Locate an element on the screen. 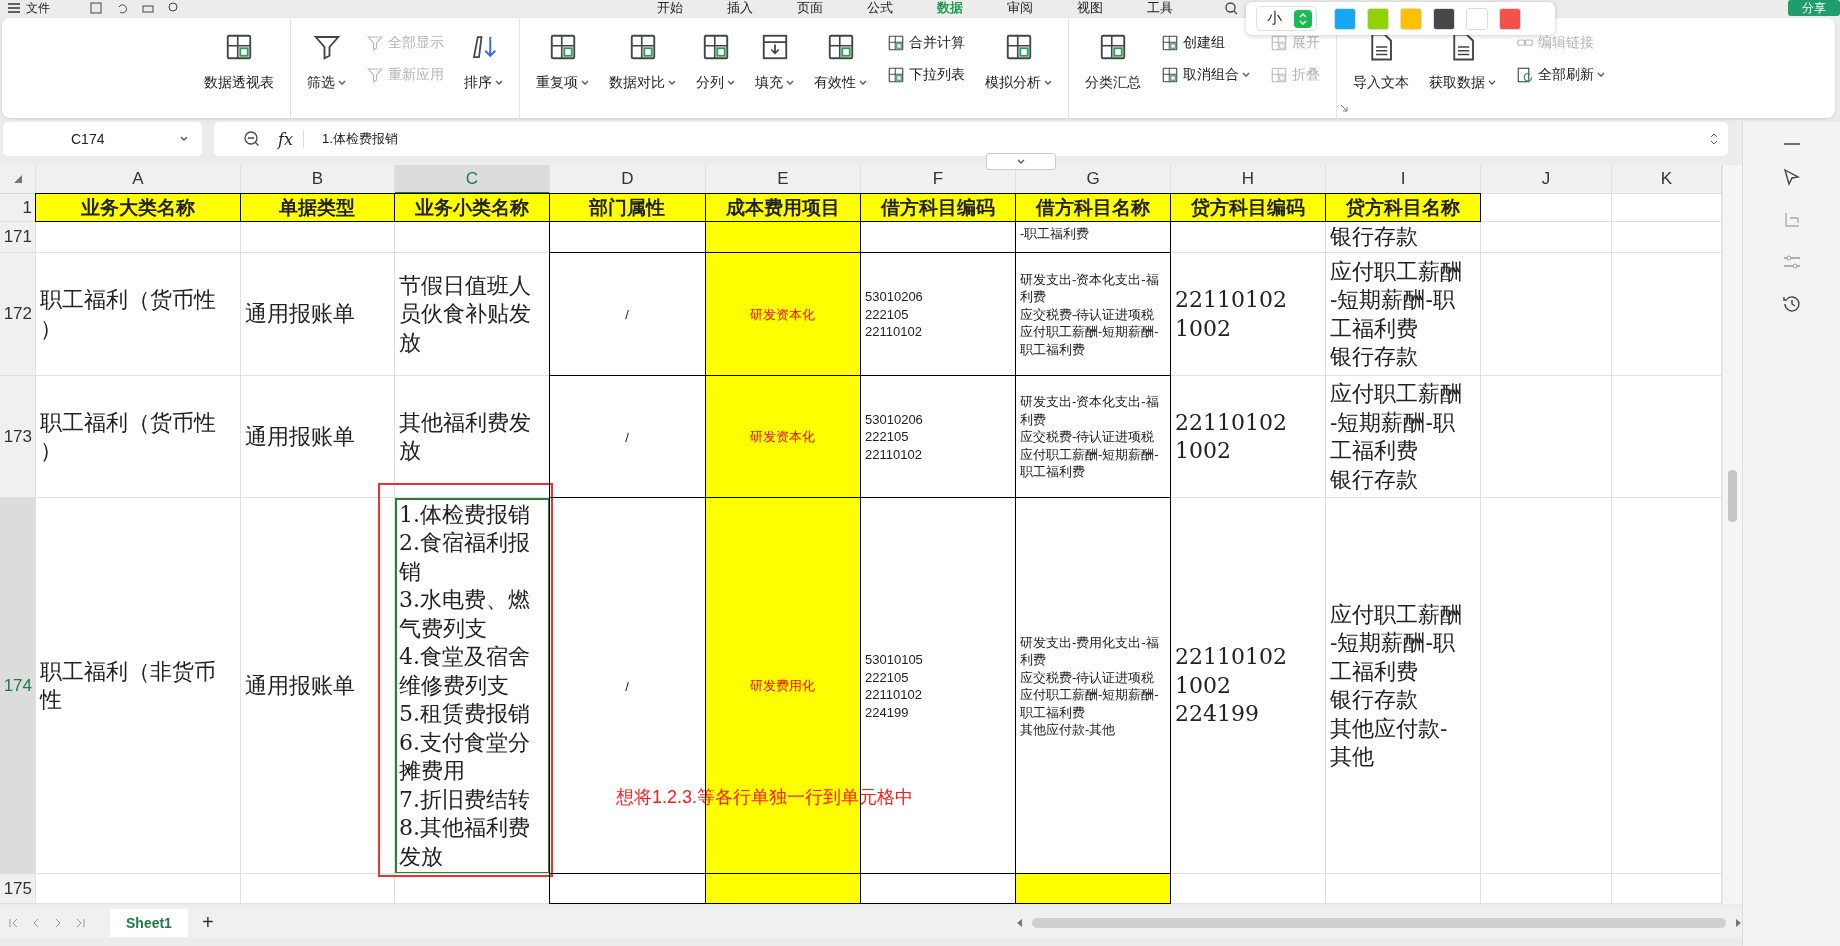 The image size is (1840, 946). row-header: 175 is located at coordinates (18, 889).